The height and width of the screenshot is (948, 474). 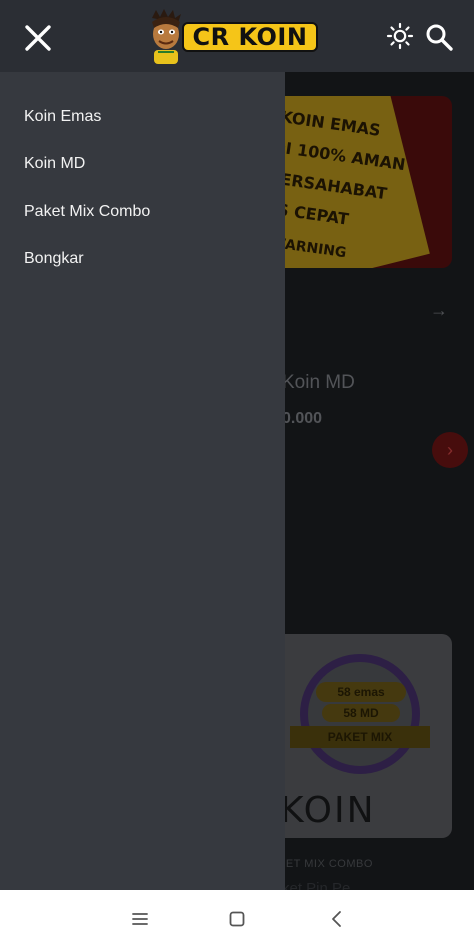 I want to click on drawer-item-koin-md: Koin MD, so click(x=144, y=164).